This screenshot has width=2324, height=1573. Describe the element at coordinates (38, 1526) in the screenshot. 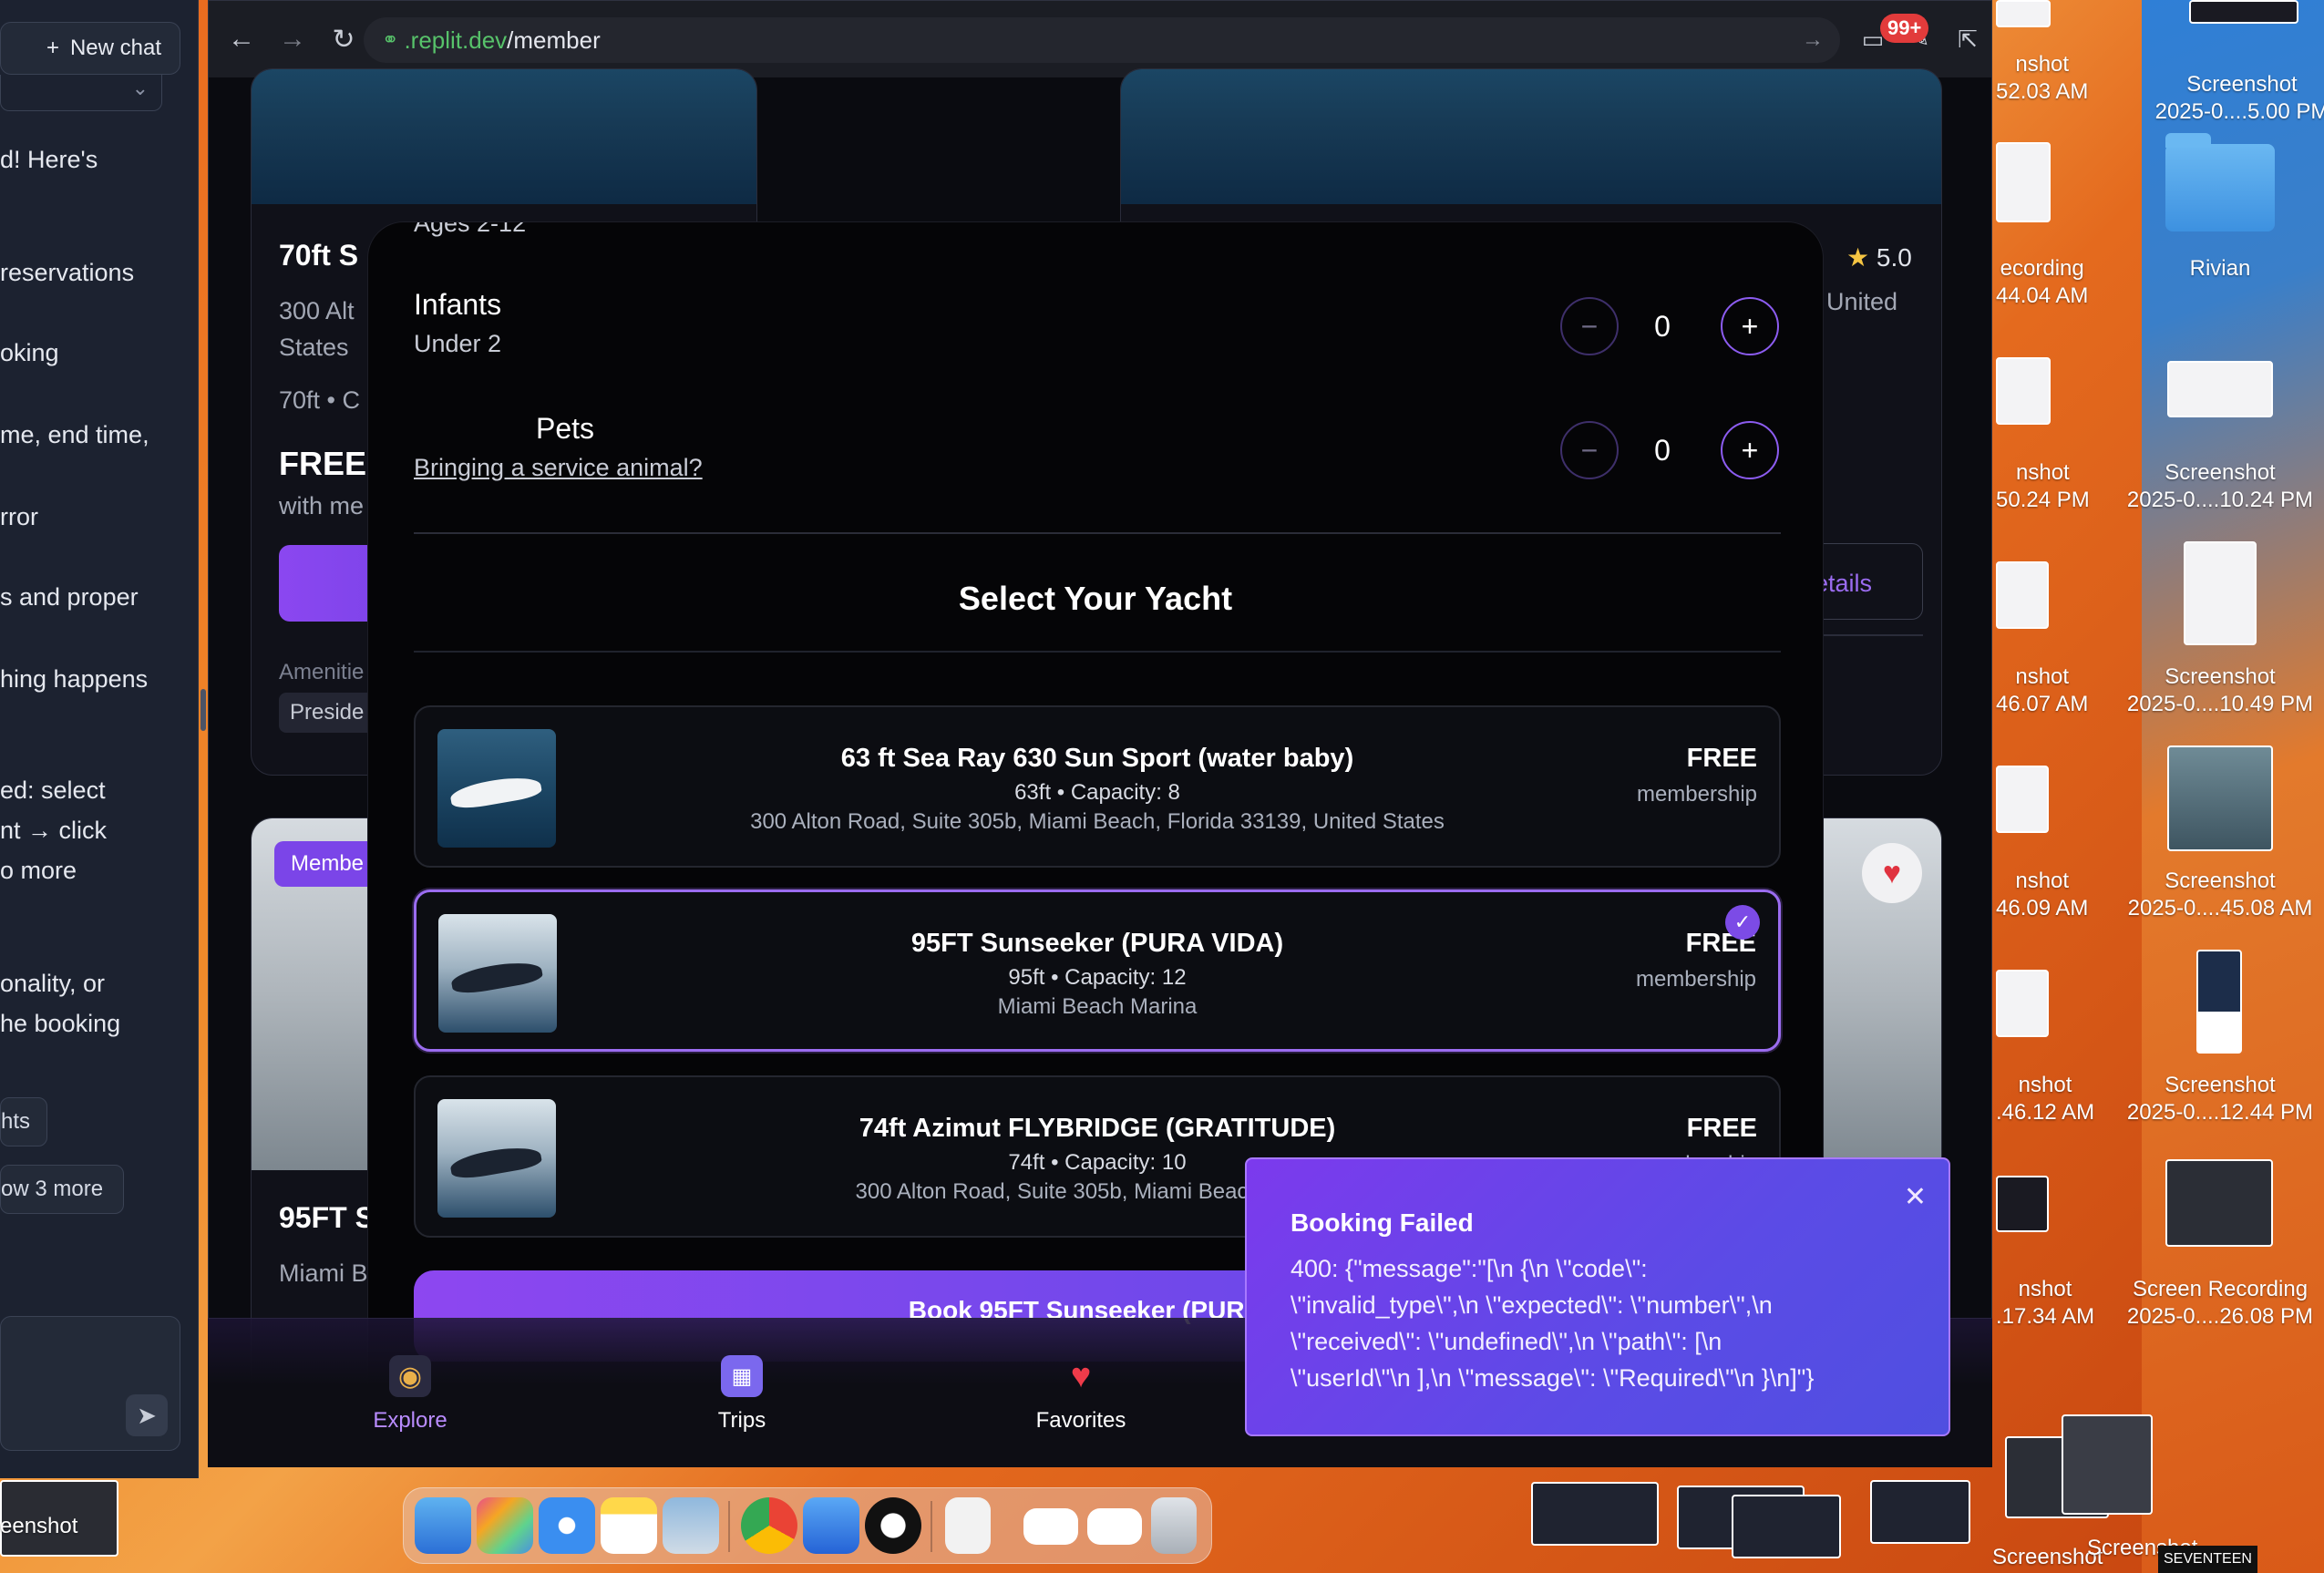

I see `desktop-file: eenshot` at that location.